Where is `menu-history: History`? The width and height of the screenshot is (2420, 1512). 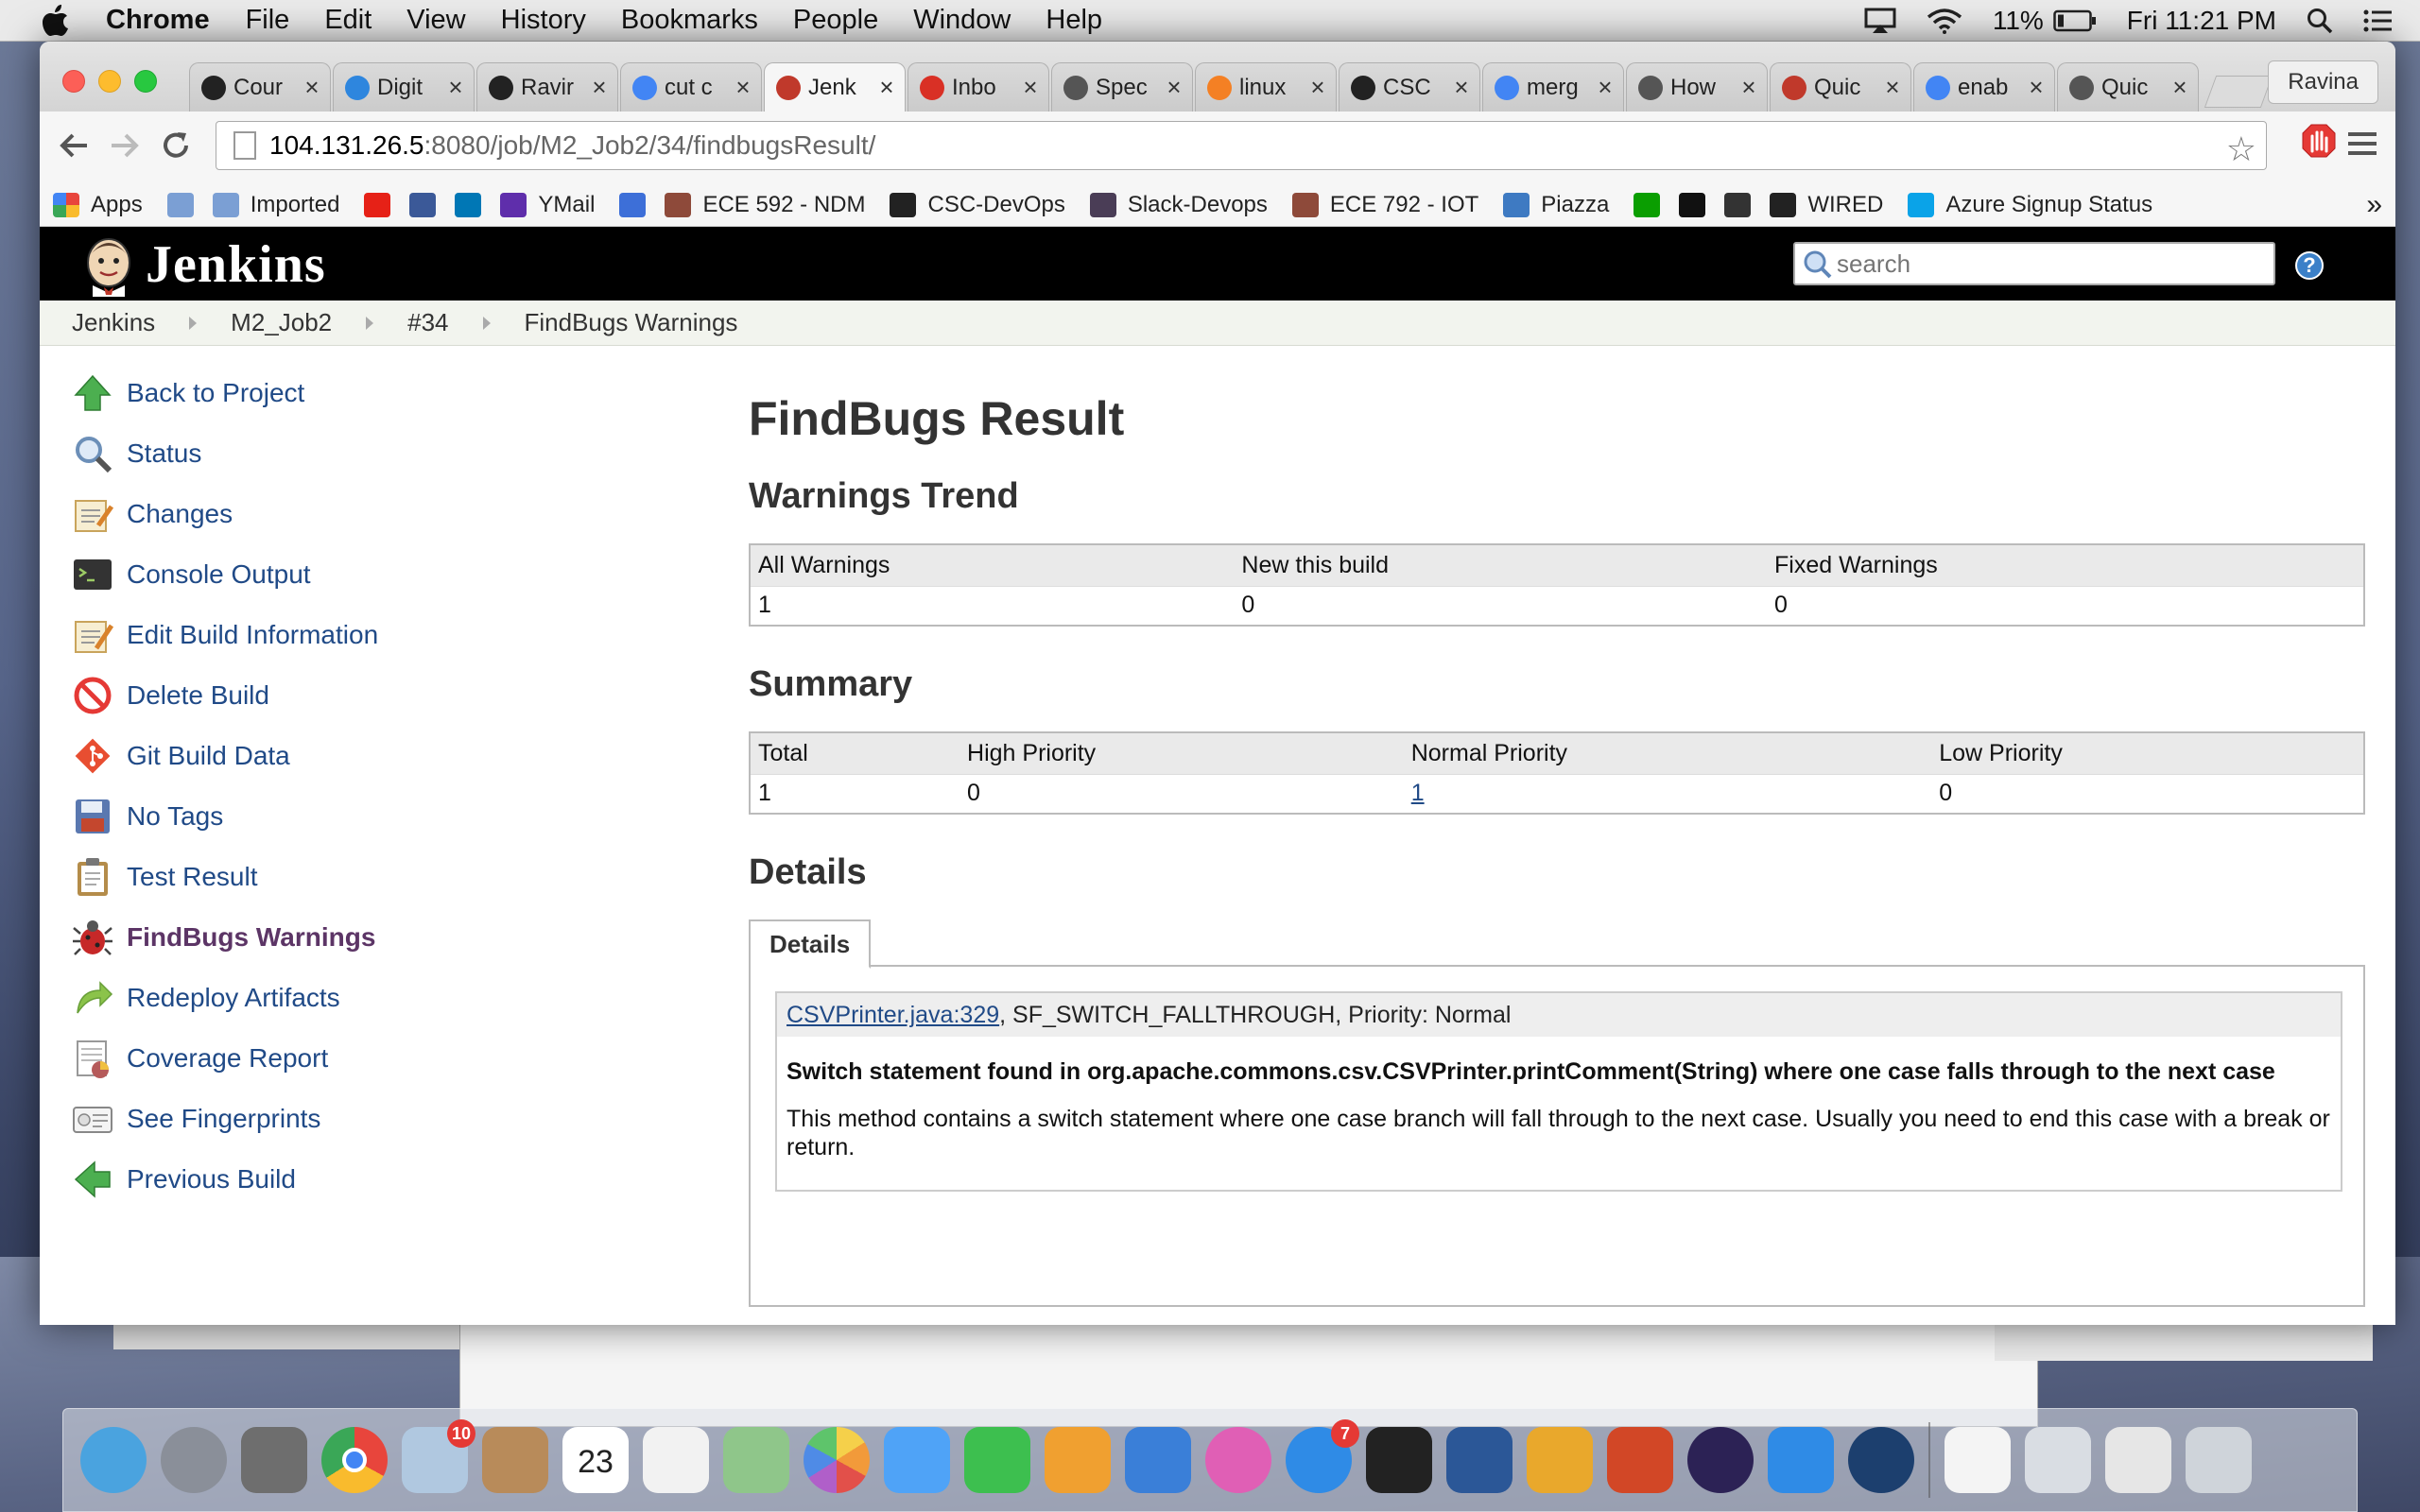 menu-history: History is located at coordinates (543, 20).